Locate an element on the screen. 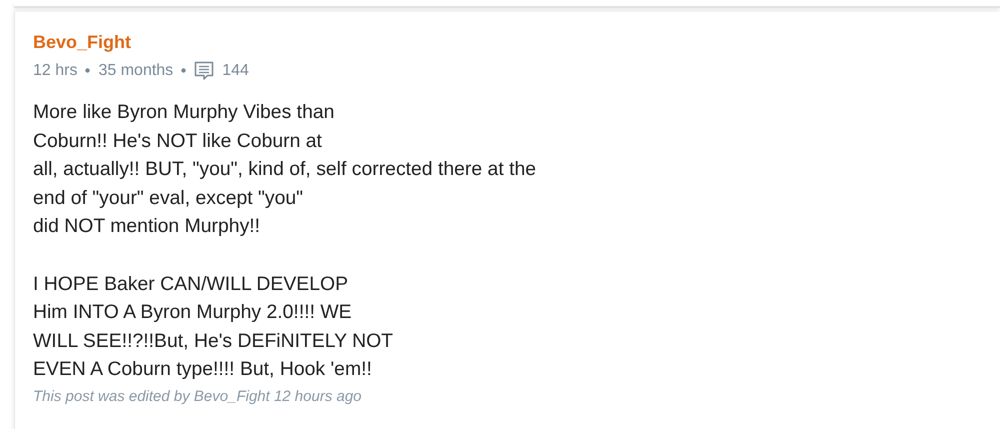 The height and width of the screenshot is (429, 1000). member-duration: 35 months is located at coordinates (136, 71).